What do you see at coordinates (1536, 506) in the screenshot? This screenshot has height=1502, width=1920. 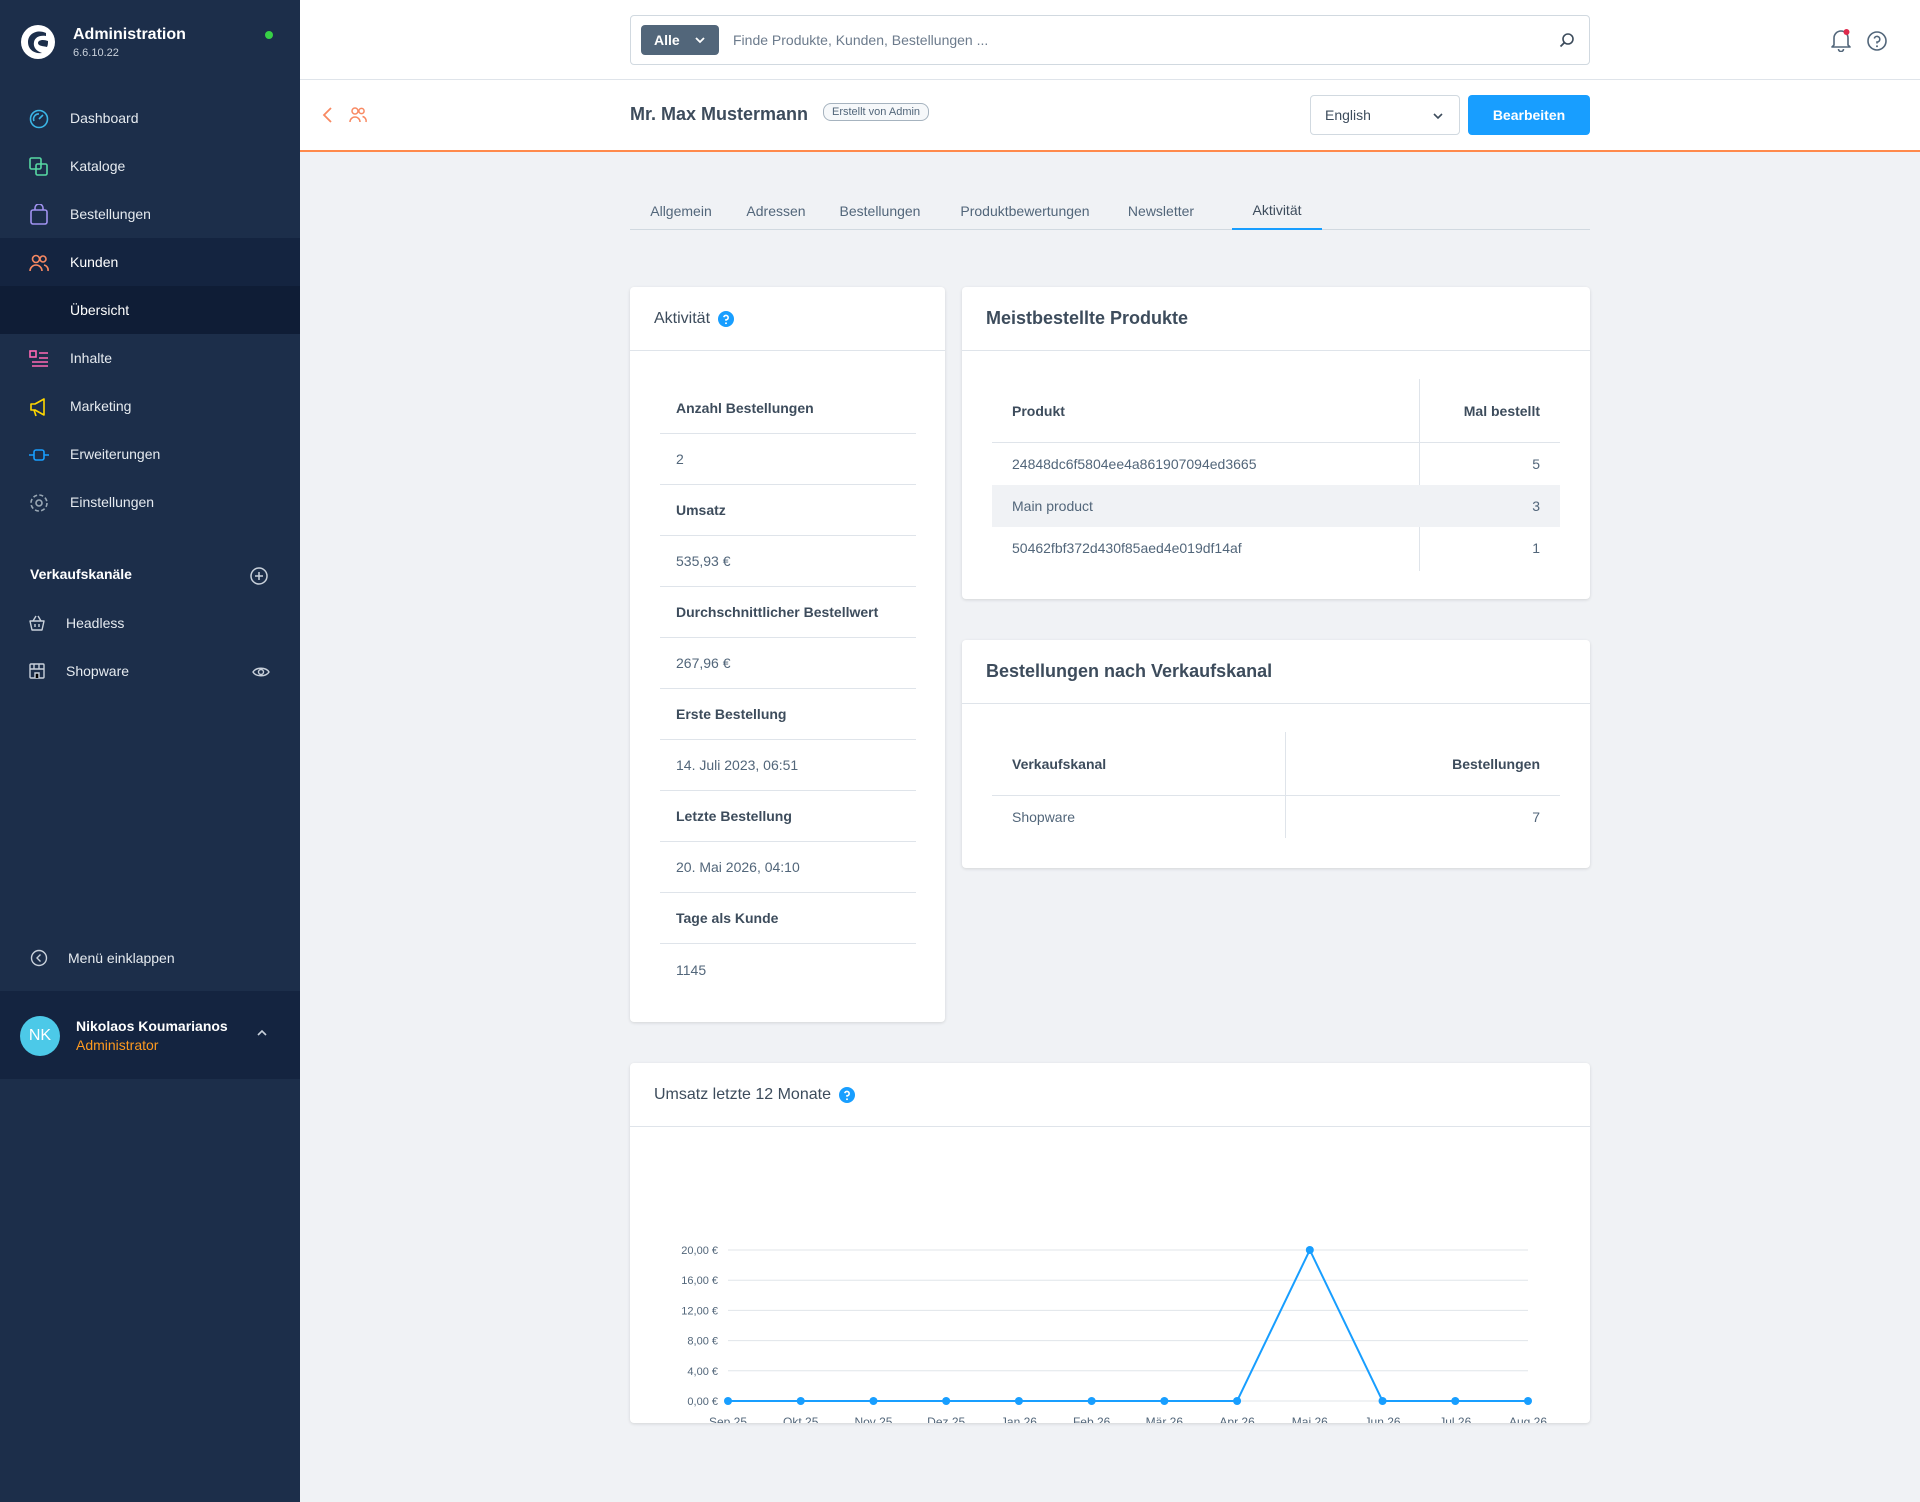 I see `count-cell: 3` at bounding box center [1536, 506].